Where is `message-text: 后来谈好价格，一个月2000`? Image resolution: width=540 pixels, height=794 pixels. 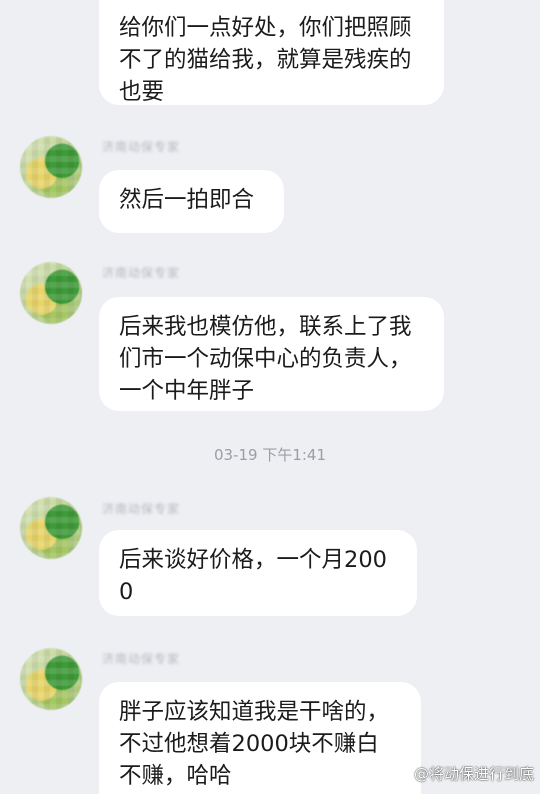 message-text: 后来谈好价格，一个月2000 is located at coordinates (253, 576).